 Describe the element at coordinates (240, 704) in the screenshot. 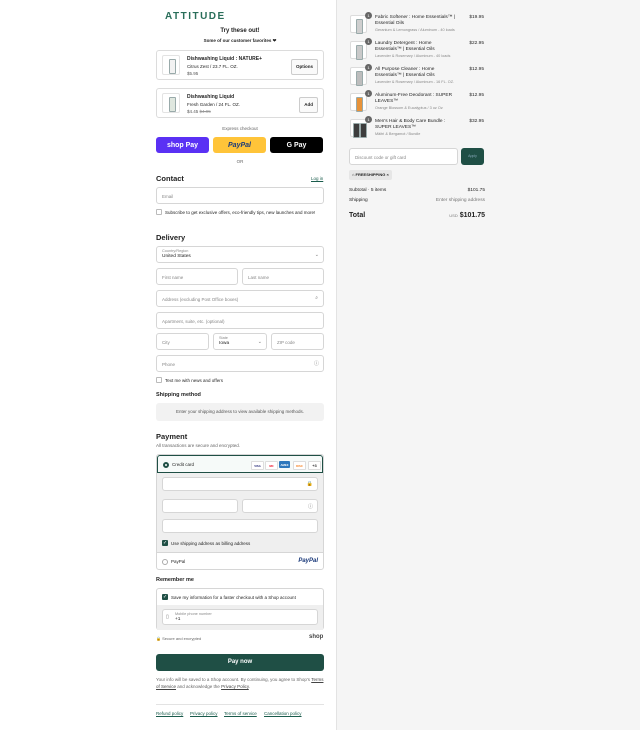

I see `footer-divider` at that location.